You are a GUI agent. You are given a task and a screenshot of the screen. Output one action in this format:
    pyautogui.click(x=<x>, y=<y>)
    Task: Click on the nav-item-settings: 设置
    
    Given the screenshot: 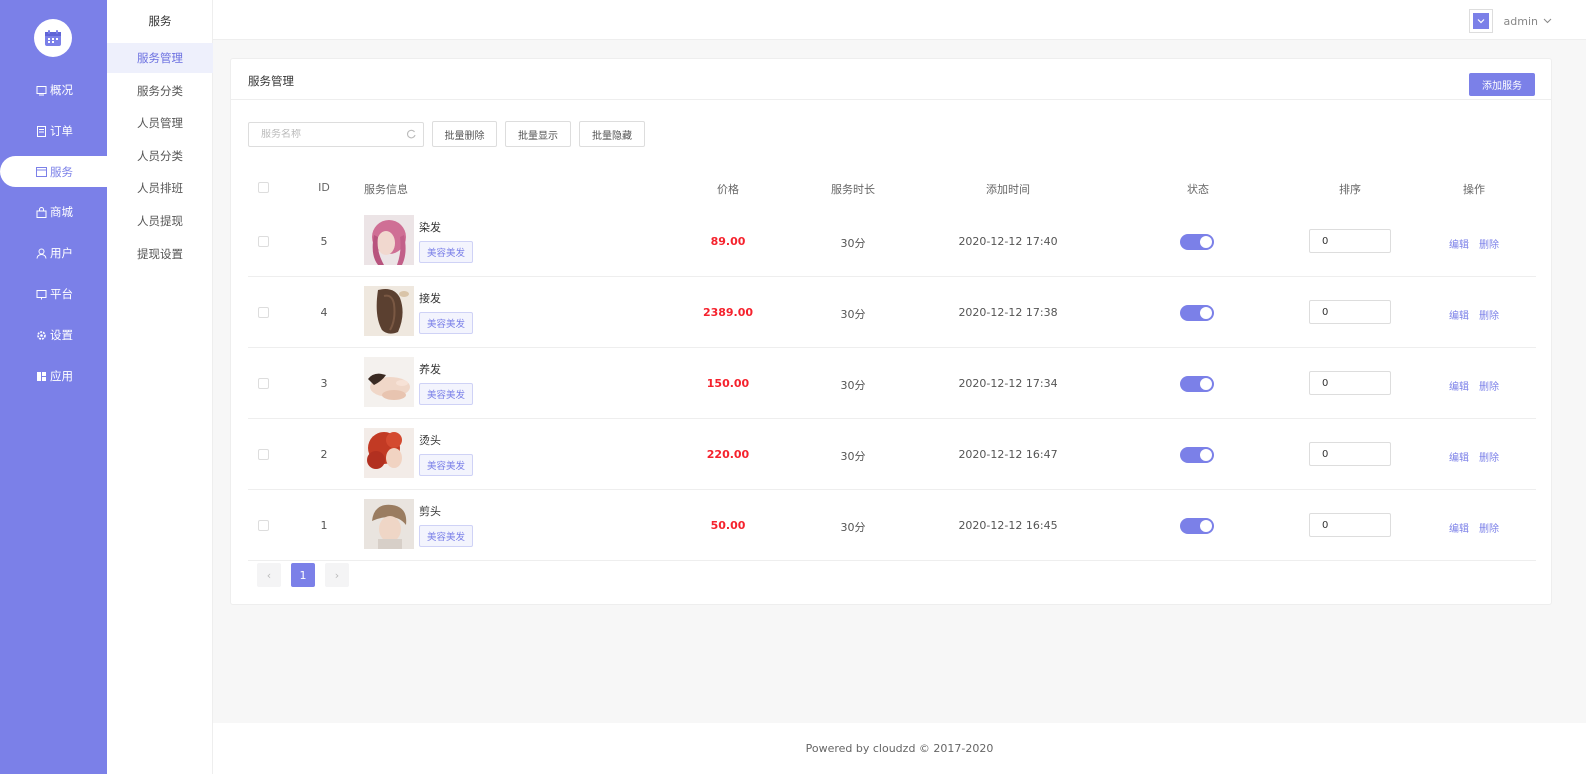 What is the action you would take?
    pyautogui.click(x=53, y=335)
    